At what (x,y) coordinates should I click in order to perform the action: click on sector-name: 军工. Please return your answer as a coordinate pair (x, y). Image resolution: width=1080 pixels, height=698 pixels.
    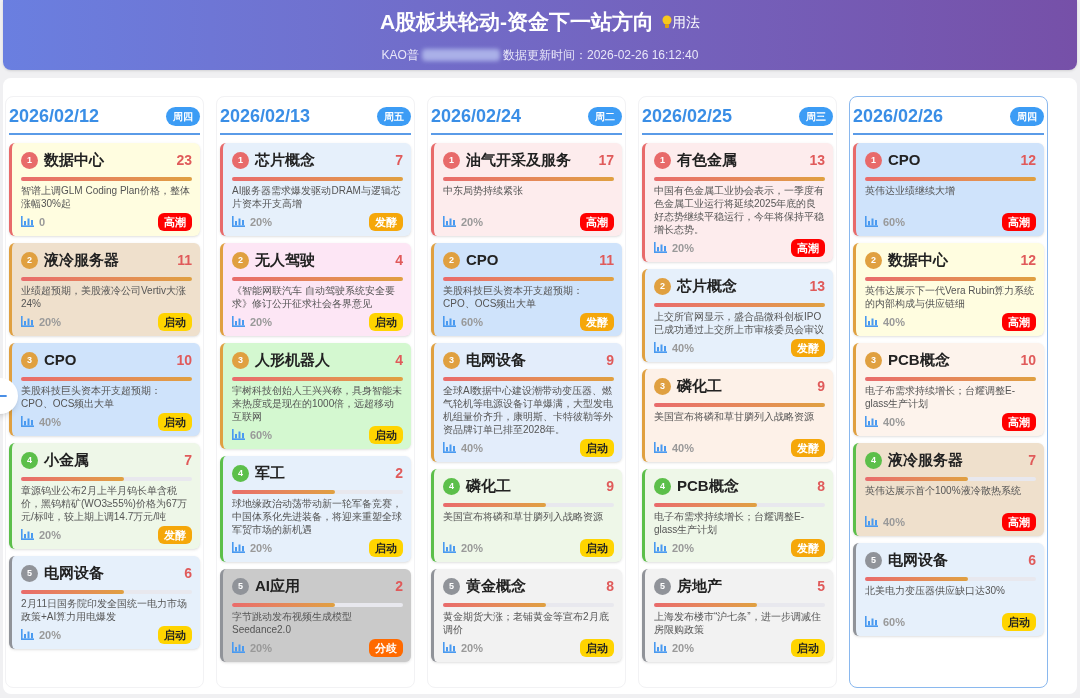
    Looking at the image, I should click on (270, 473).